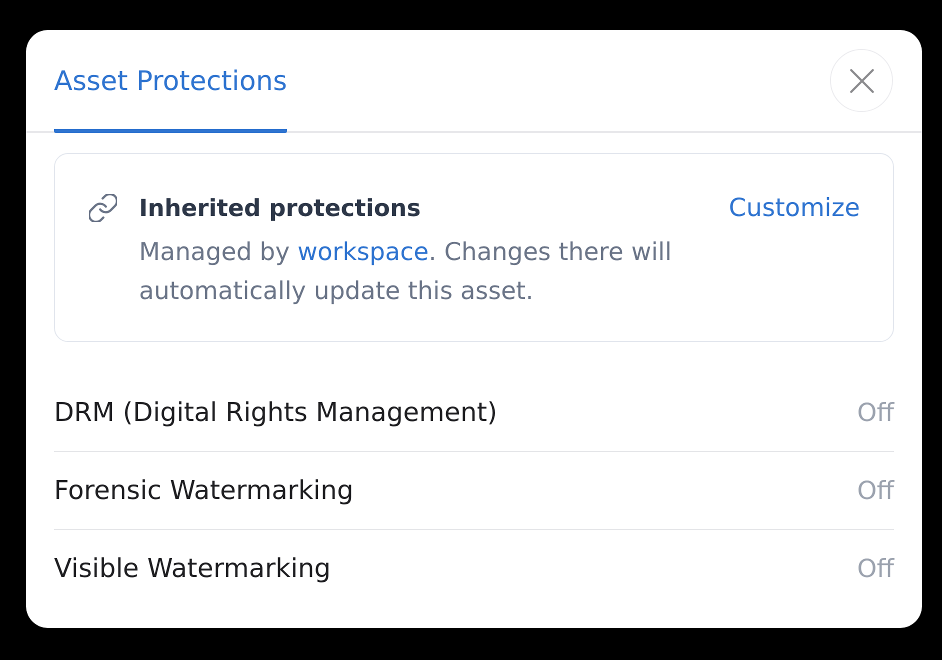  What do you see at coordinates (276, 413) in the screenshot?
I see `protection-name: DRM (Digital Rights Management)` at bounding box center [276, 413].